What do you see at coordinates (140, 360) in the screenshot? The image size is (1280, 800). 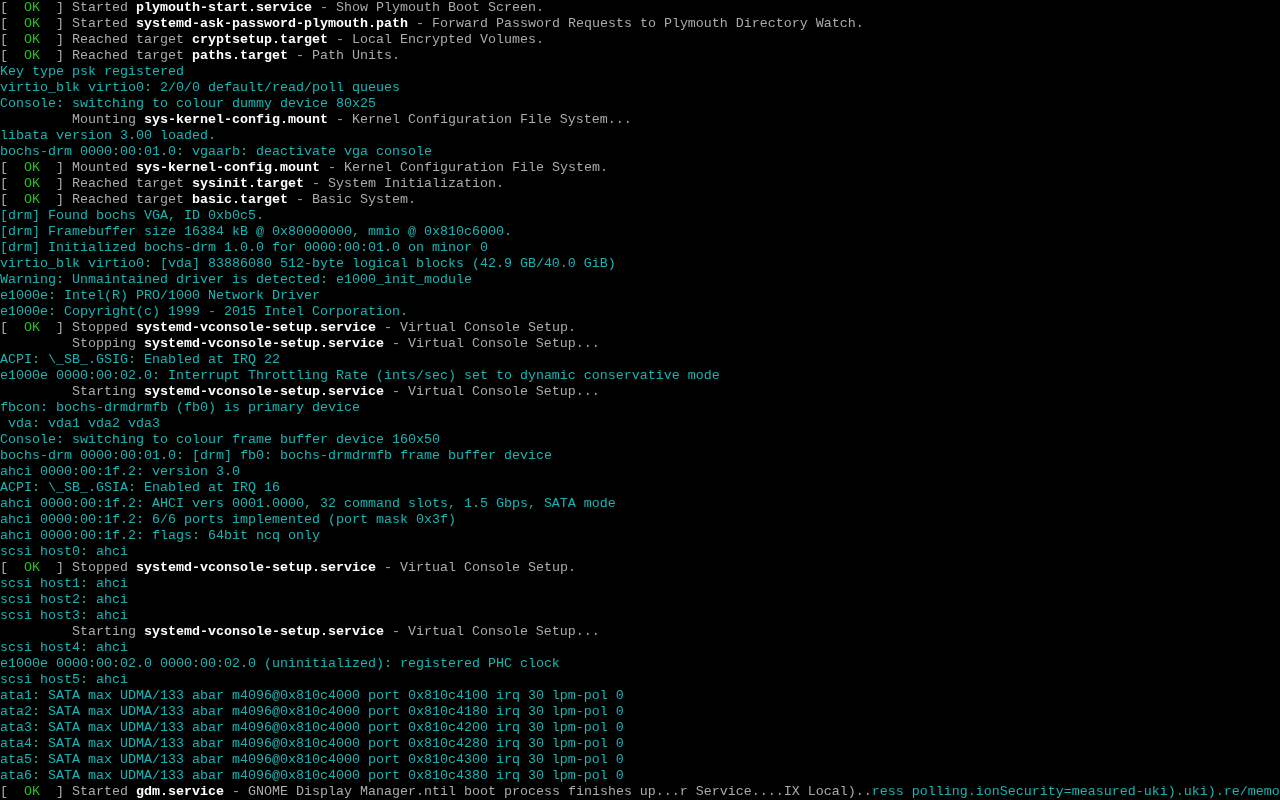 I see `log-line: ACPI: \_SB_.GSIG: Enabled at IRQ 22` at bounding box center [140, 360].